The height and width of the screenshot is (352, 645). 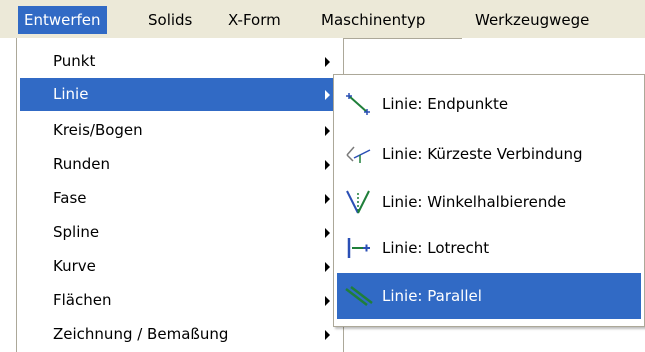 I want to click on menu-item-label: Runden, so click(x=82, y=164).